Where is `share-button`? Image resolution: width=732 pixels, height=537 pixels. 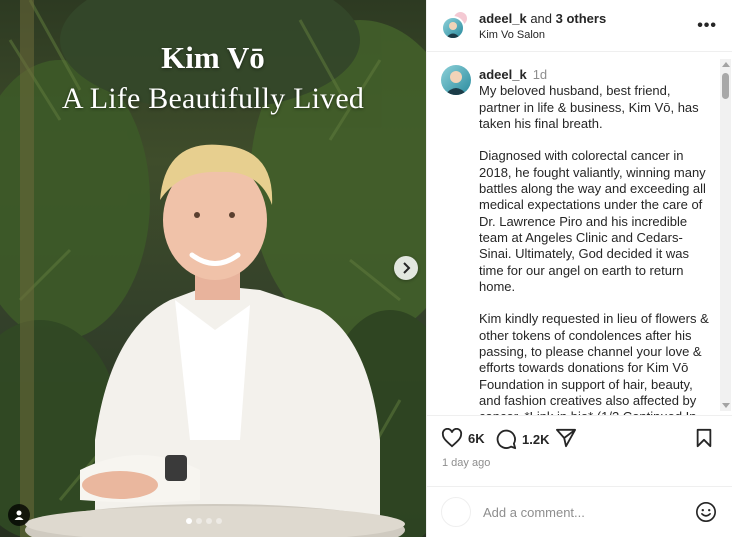
share-button is located at coordinates (566, 438).